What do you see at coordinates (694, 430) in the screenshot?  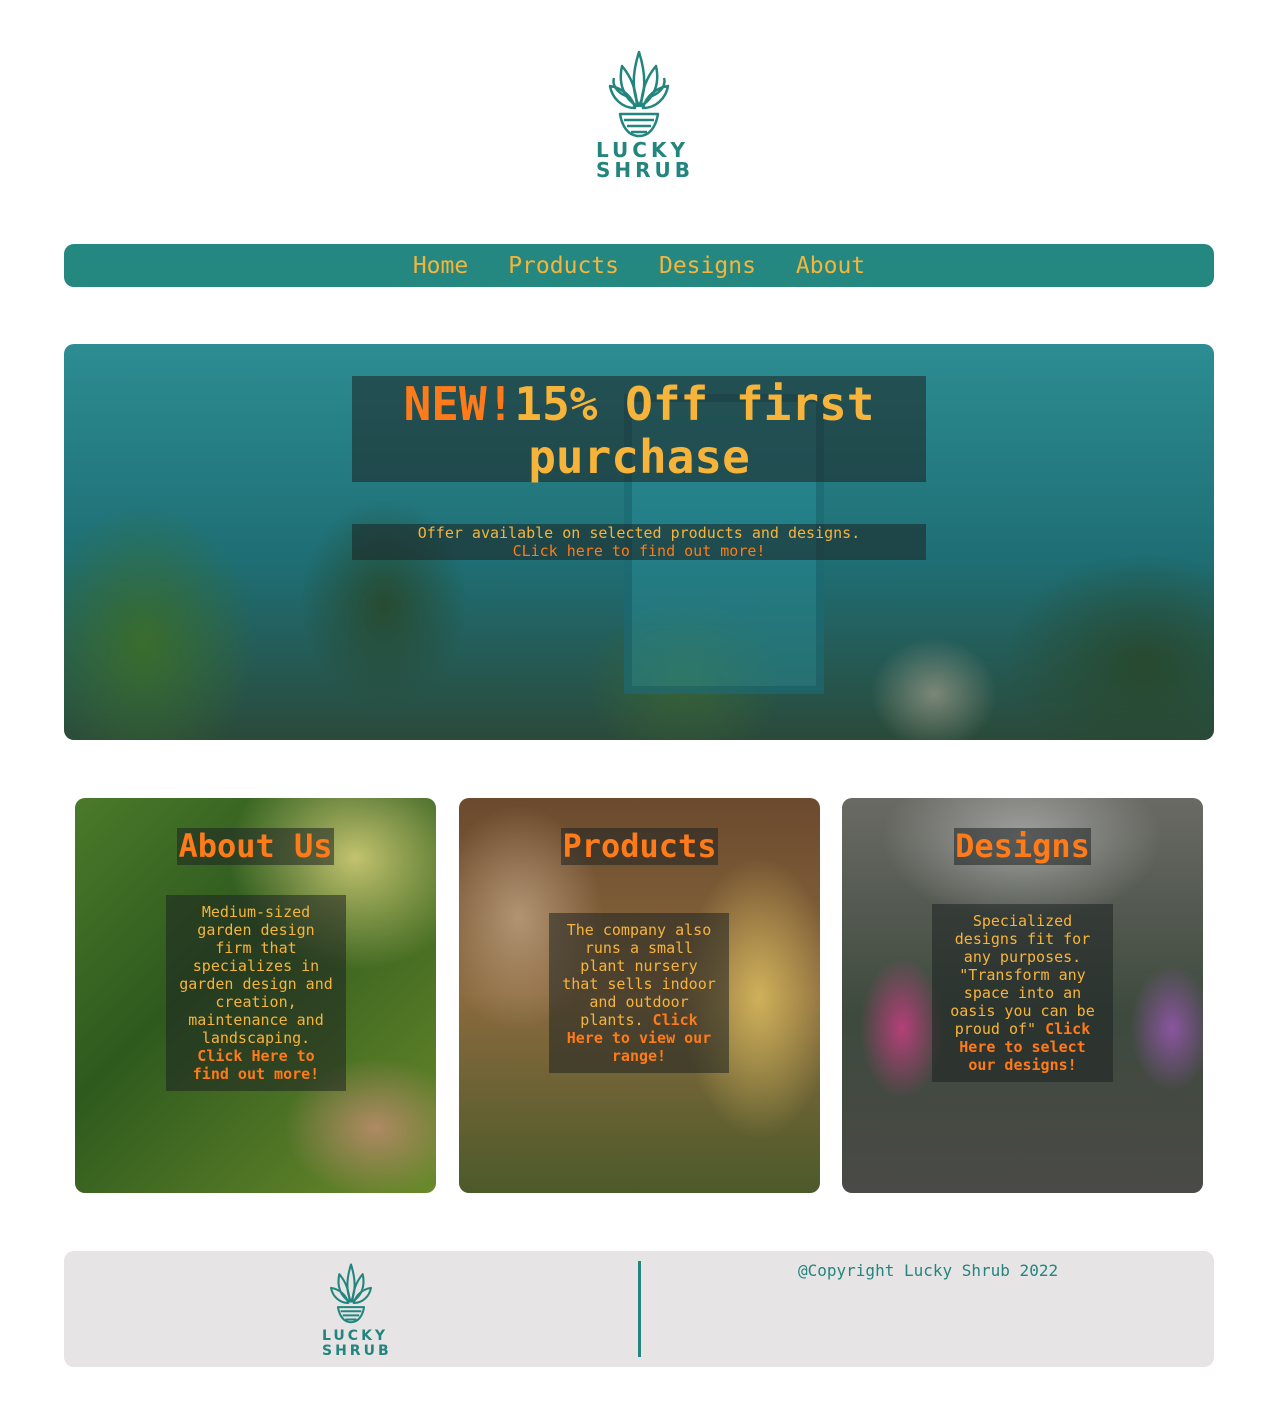 I see `hero-title-text: 15% Off first purchase` at bounding box center [694, 430].